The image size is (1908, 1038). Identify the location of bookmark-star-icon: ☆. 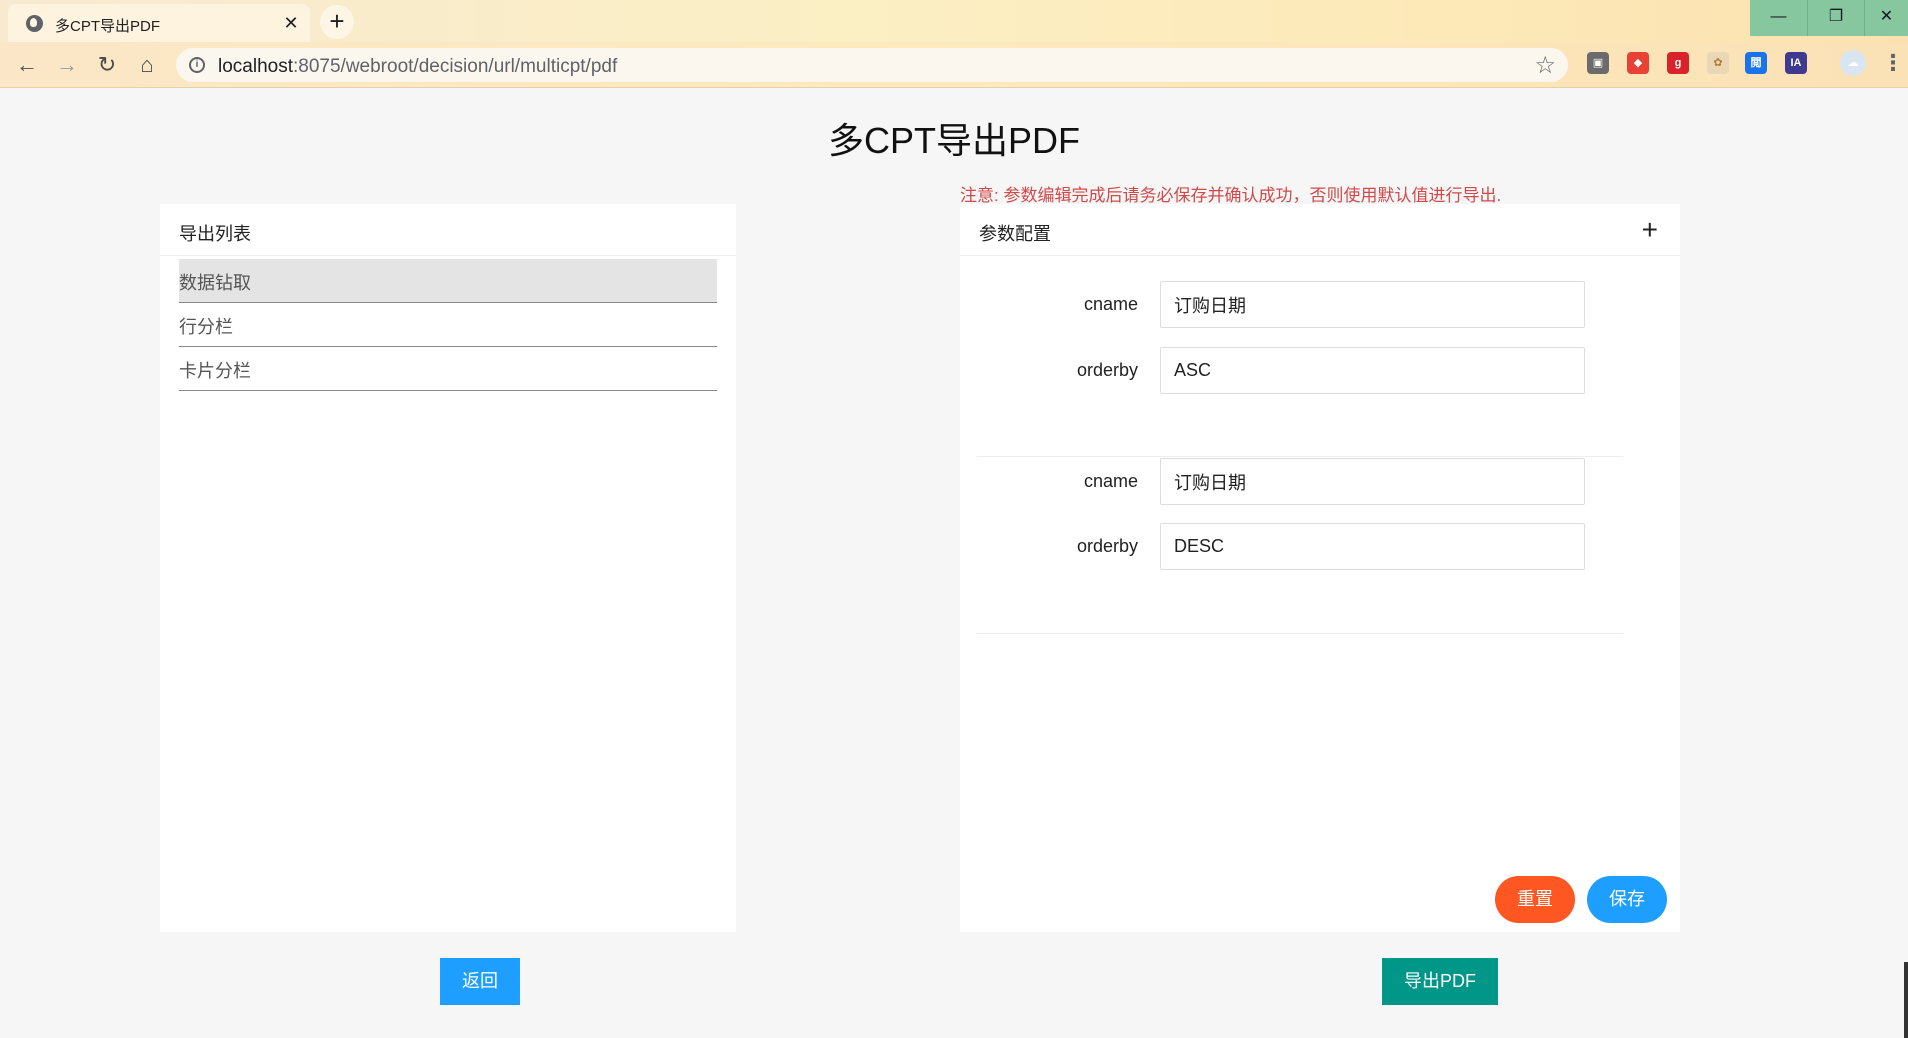
(1545, 65).